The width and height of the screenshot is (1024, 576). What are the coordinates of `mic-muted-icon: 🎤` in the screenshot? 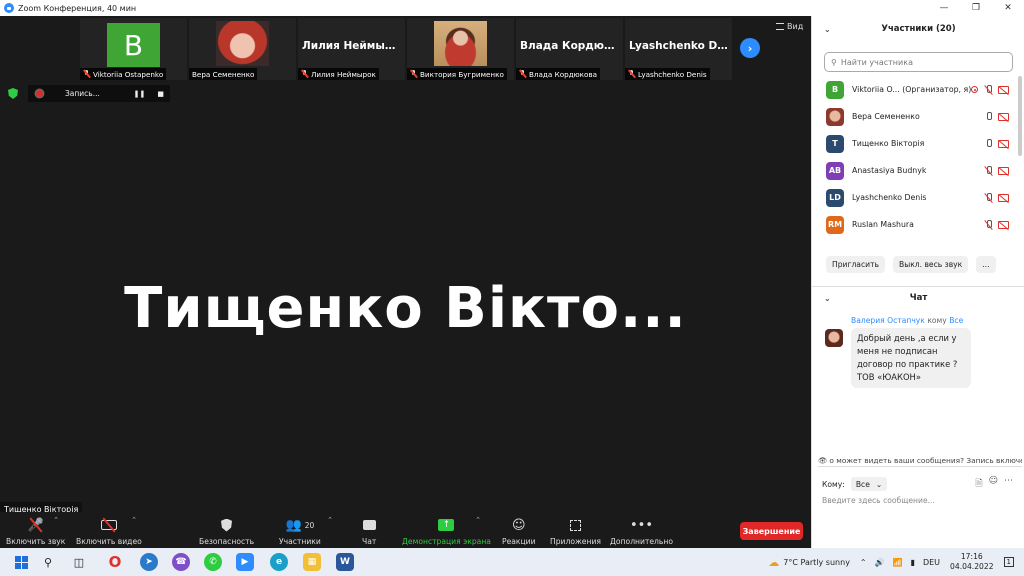 It's located at (36, 525).